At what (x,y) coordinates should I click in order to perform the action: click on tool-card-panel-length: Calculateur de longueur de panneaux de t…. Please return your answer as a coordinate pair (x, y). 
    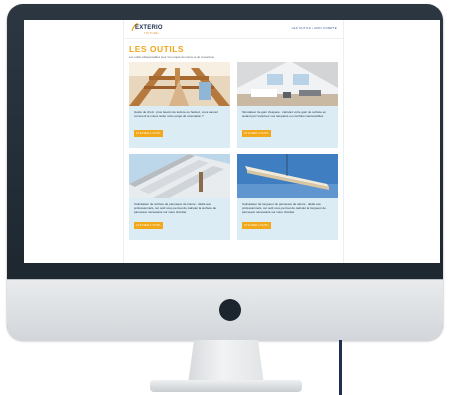
    Looking at the image, I should click on (287, 197).